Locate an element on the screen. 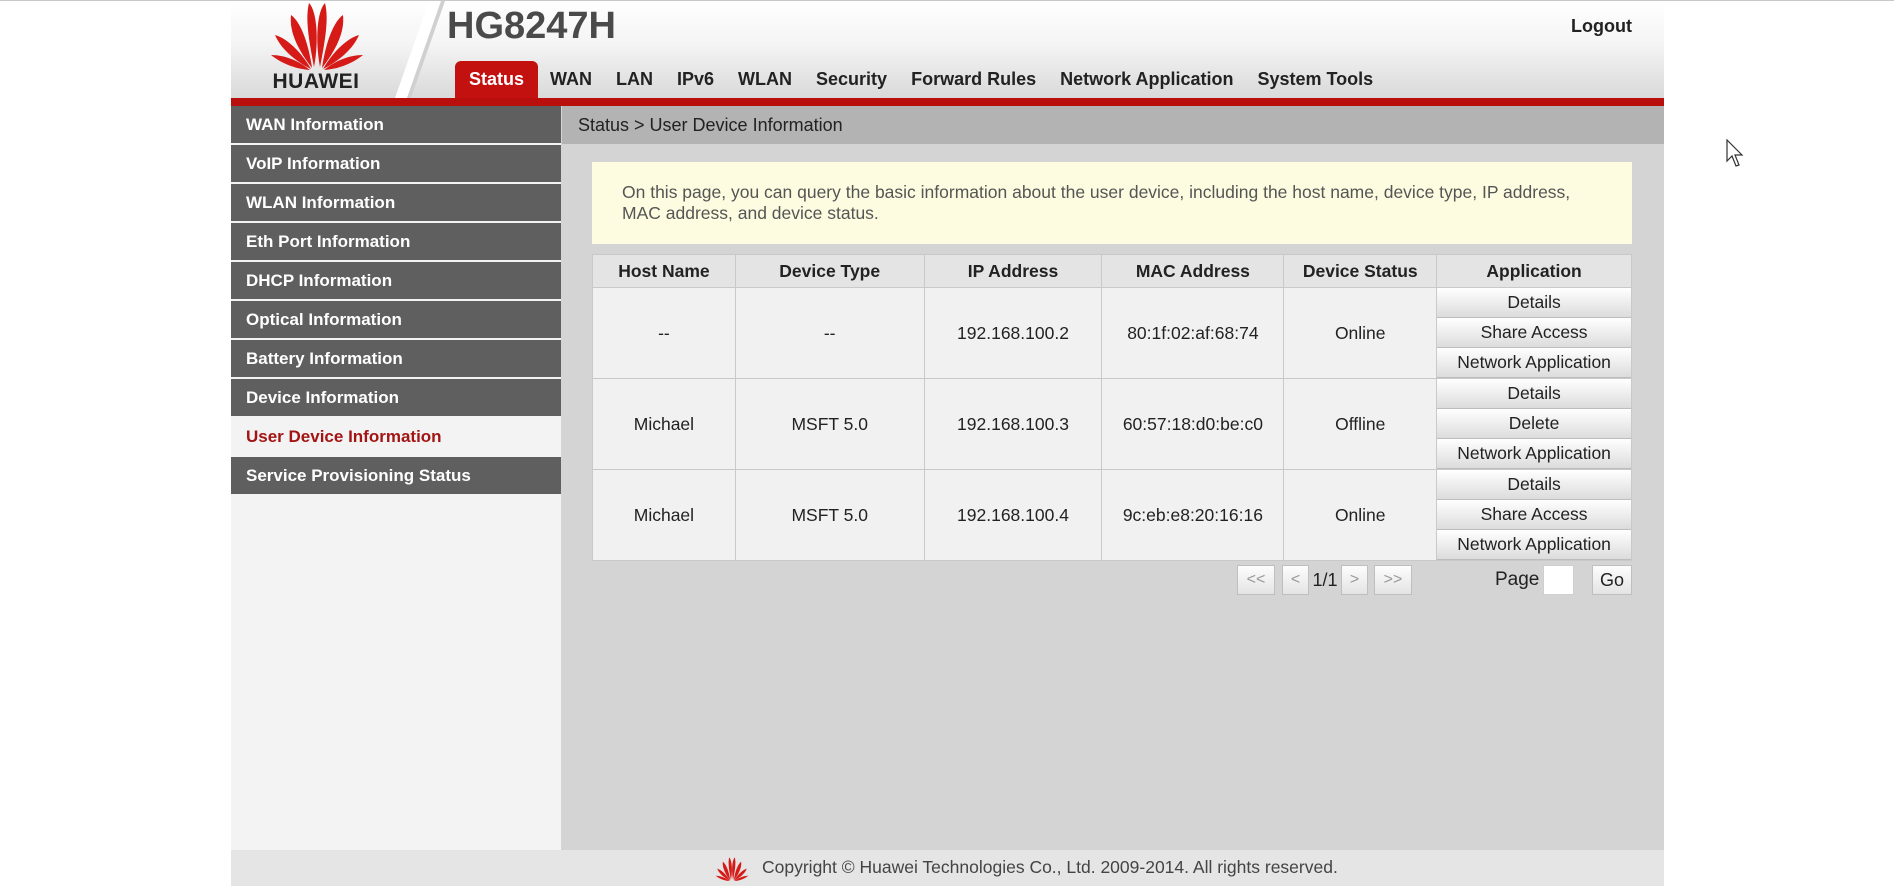  column-header-device-type: Device Type is located at coordinates (829, 271).